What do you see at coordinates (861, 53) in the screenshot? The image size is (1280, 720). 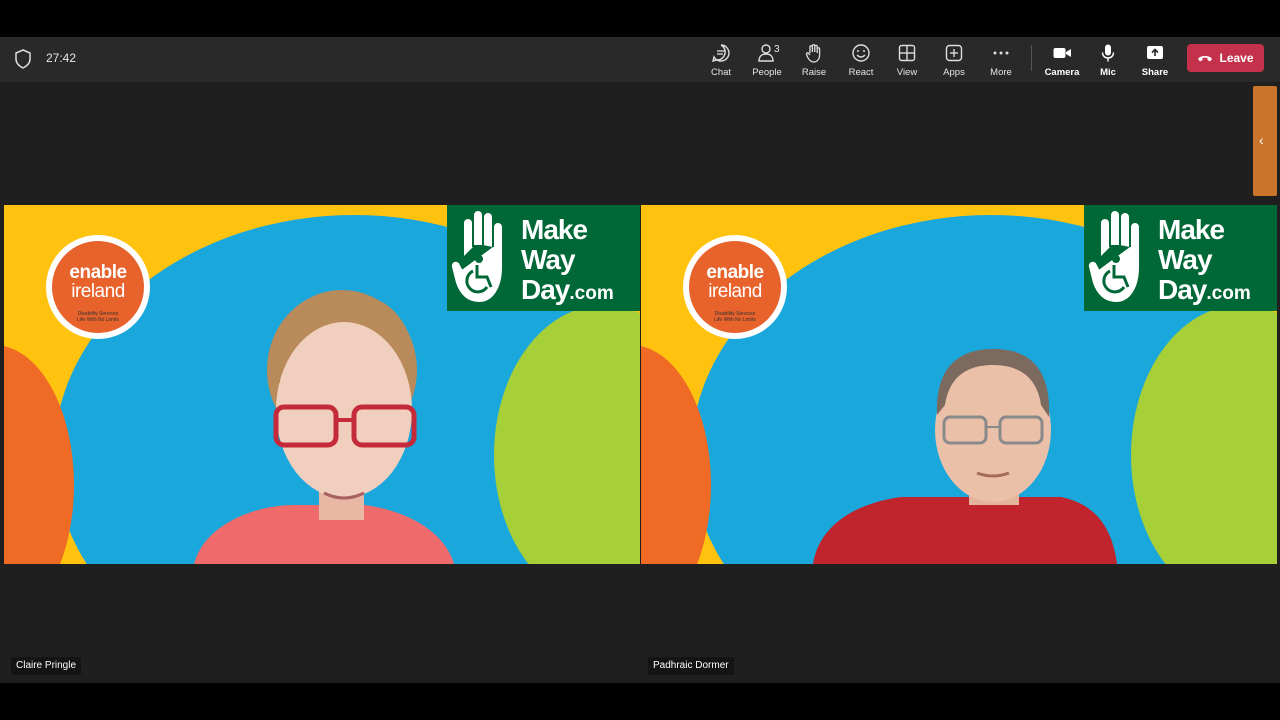 I see `smiley-icon` at bounding box center [861, 53].